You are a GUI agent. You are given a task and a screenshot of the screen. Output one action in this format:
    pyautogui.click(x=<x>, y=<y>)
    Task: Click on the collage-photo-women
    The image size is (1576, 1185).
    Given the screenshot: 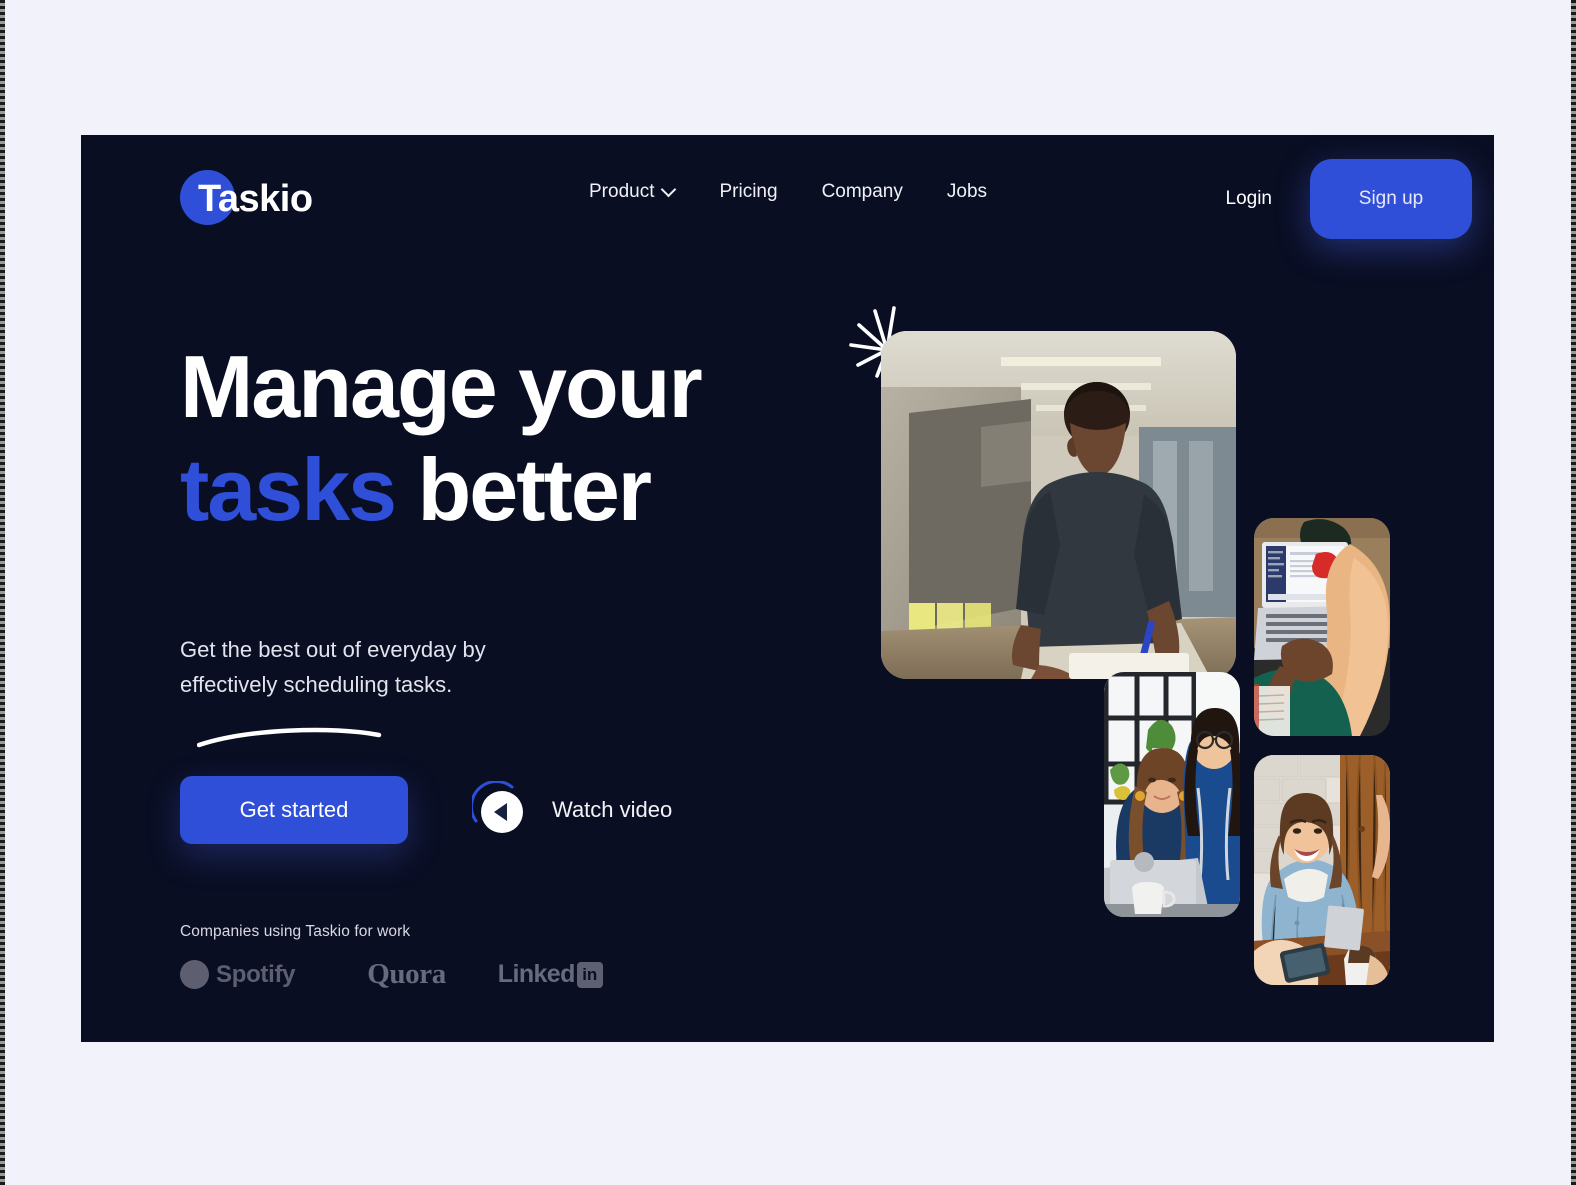 What is the action you would take?
    pyautogui.click(x=1172, y=794)
    